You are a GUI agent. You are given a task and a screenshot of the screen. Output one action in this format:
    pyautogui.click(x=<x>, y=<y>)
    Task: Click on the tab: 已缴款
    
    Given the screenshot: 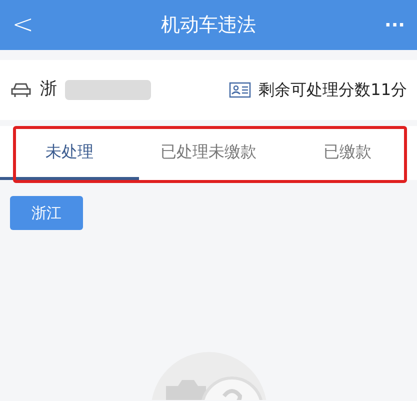 What is the action you would take?
    pyautogui.click(x=347, y=153)
    